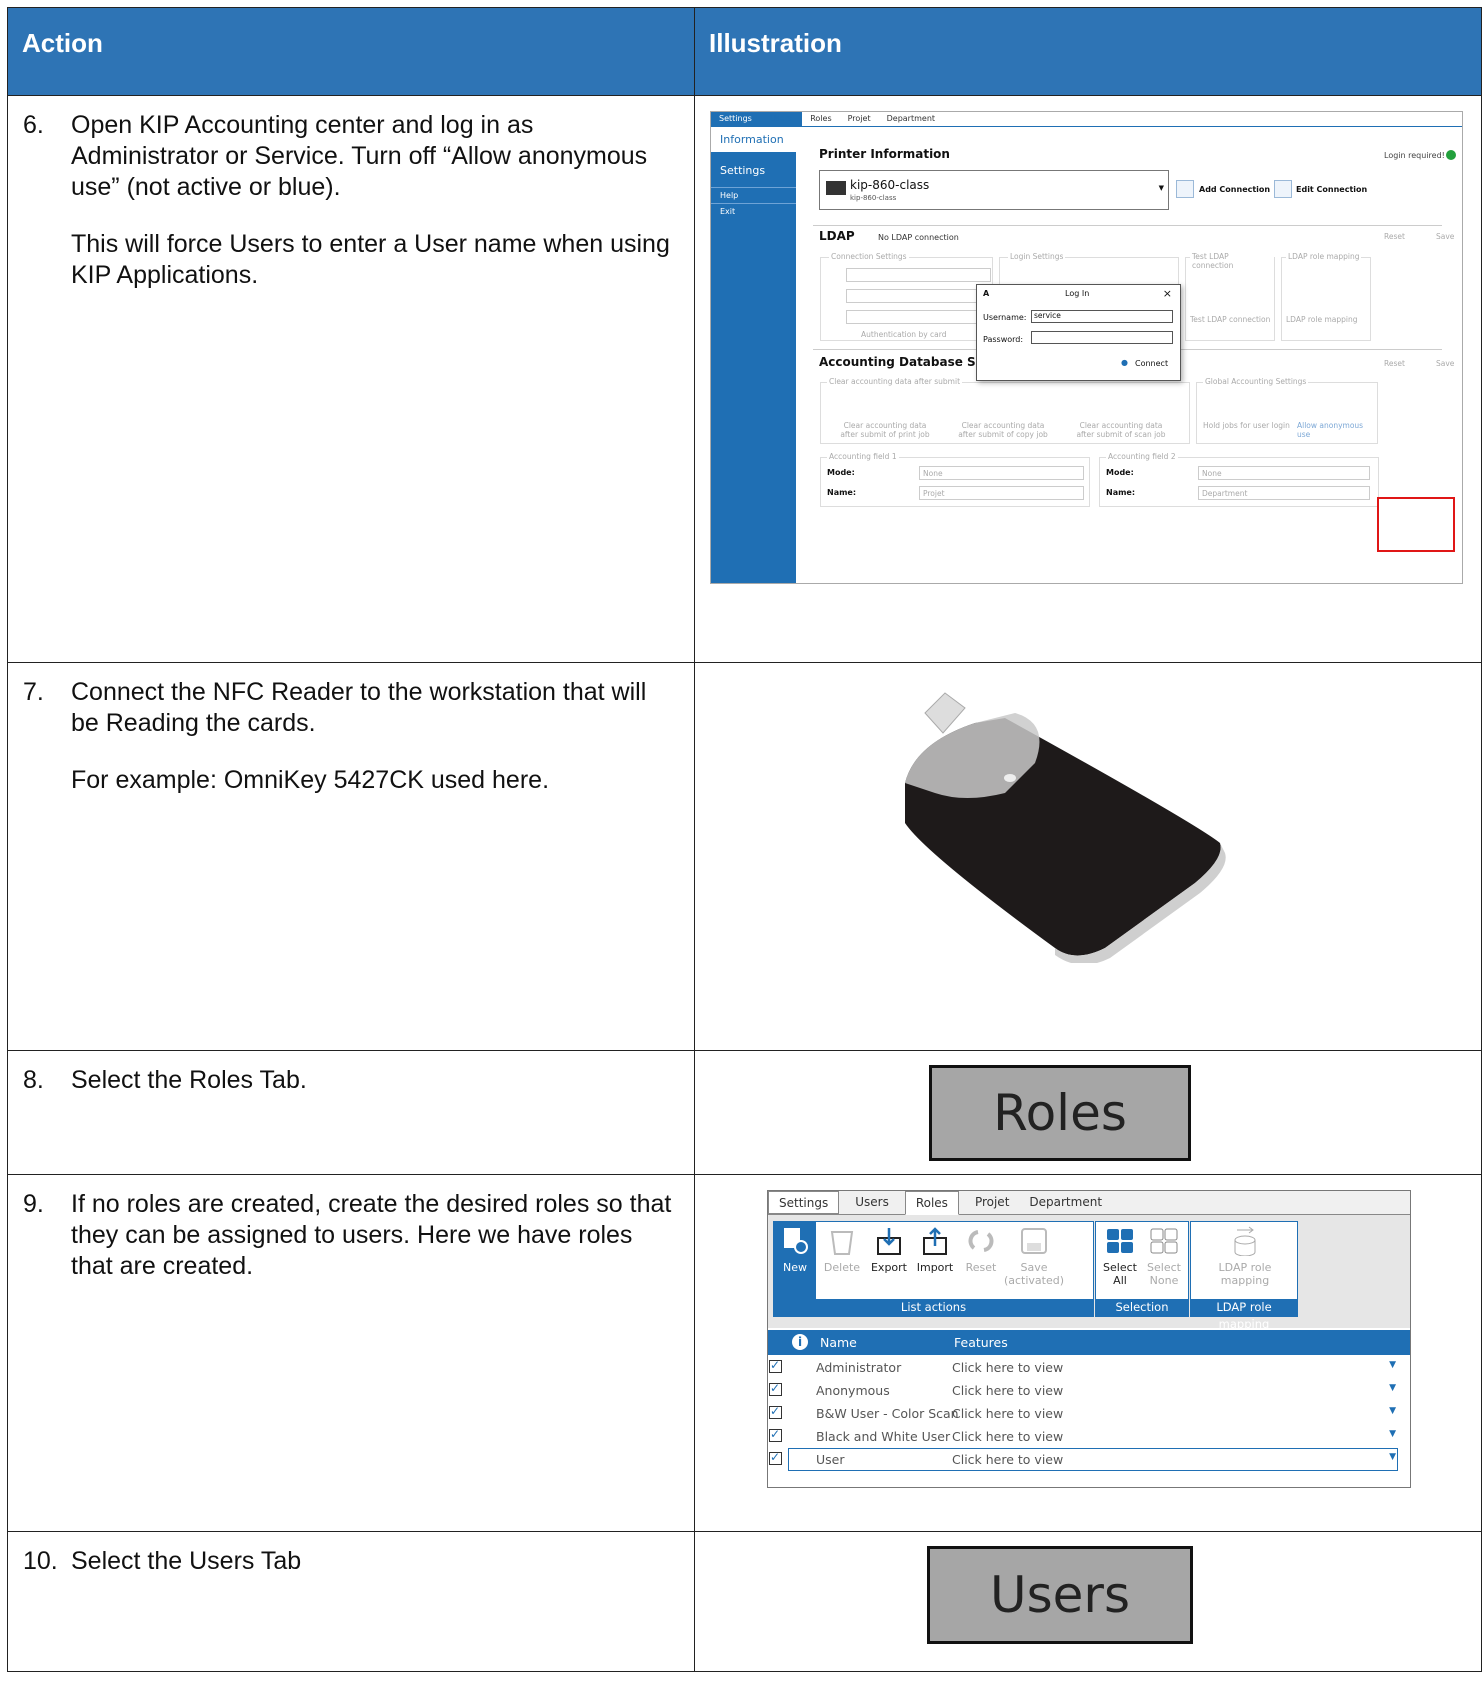 This screenshot has height=1696, width=1483. Describe the element at coordinates (1034, 1261) in the screenshot. I see `save-button: Save (activated)` at that location.